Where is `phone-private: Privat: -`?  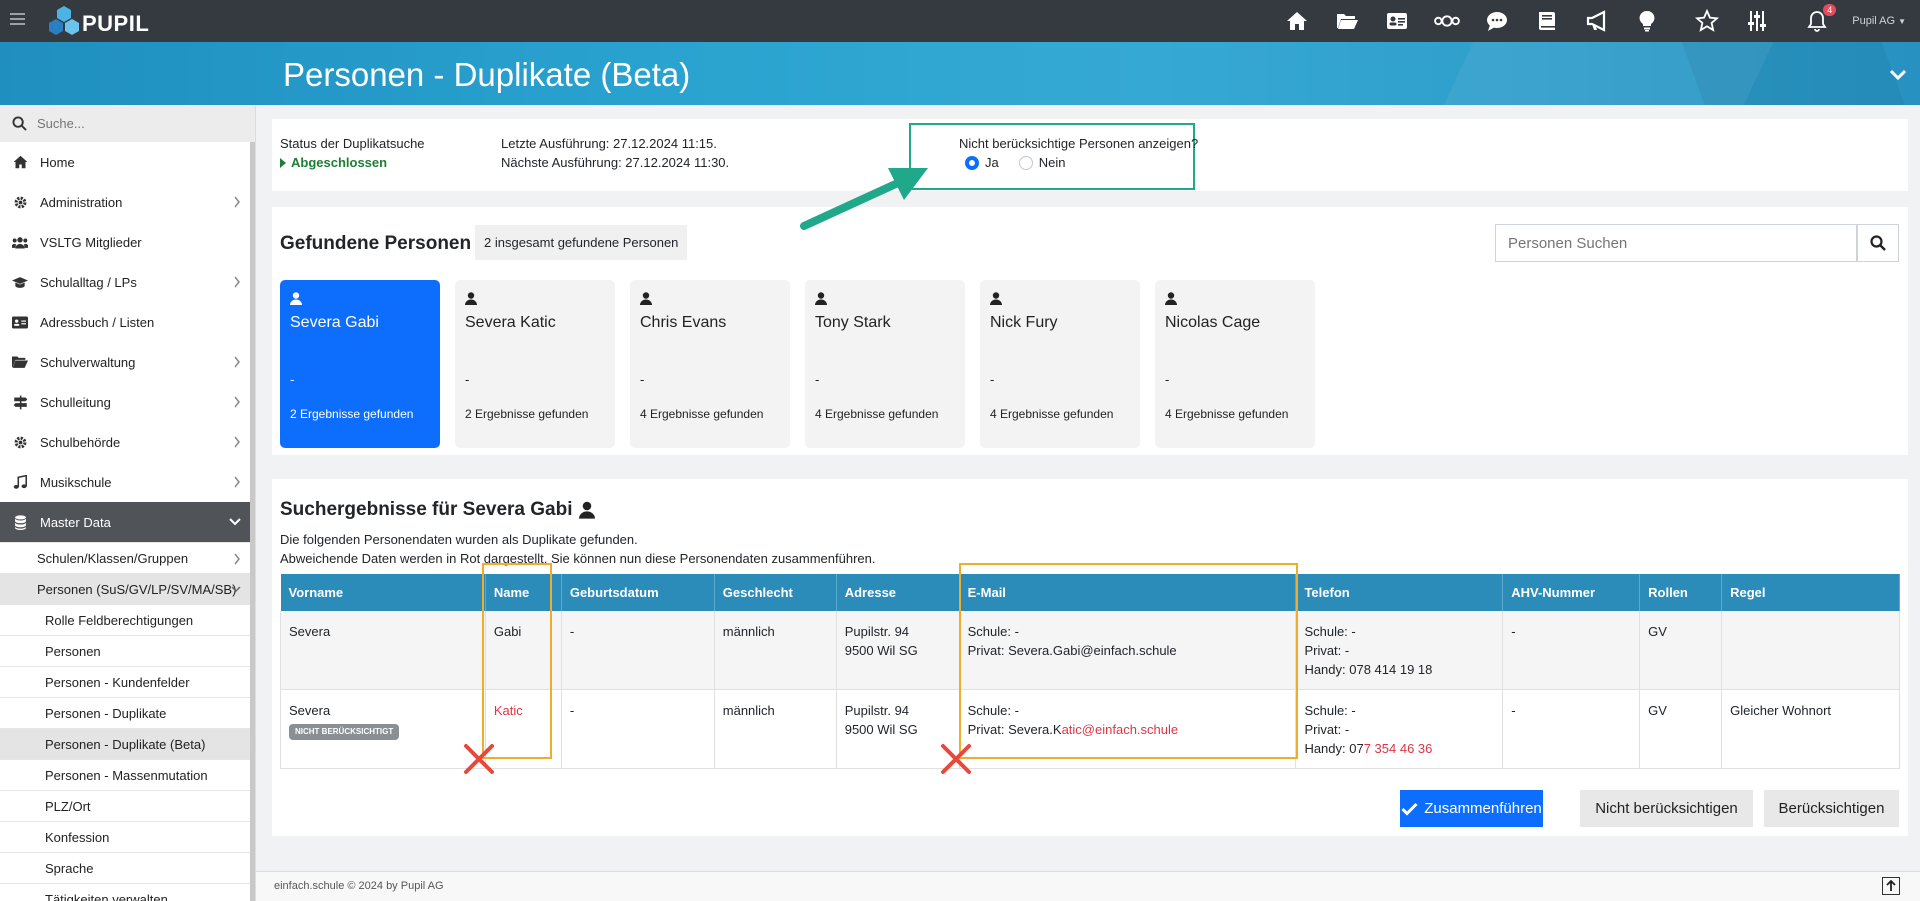
phone-private: Privat: - is located at coordinates (1327, 729).